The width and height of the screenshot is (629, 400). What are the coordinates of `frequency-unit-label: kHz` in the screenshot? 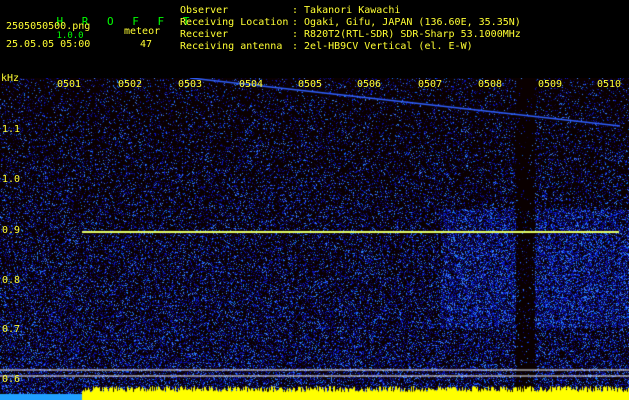 It's located at (10, 78).